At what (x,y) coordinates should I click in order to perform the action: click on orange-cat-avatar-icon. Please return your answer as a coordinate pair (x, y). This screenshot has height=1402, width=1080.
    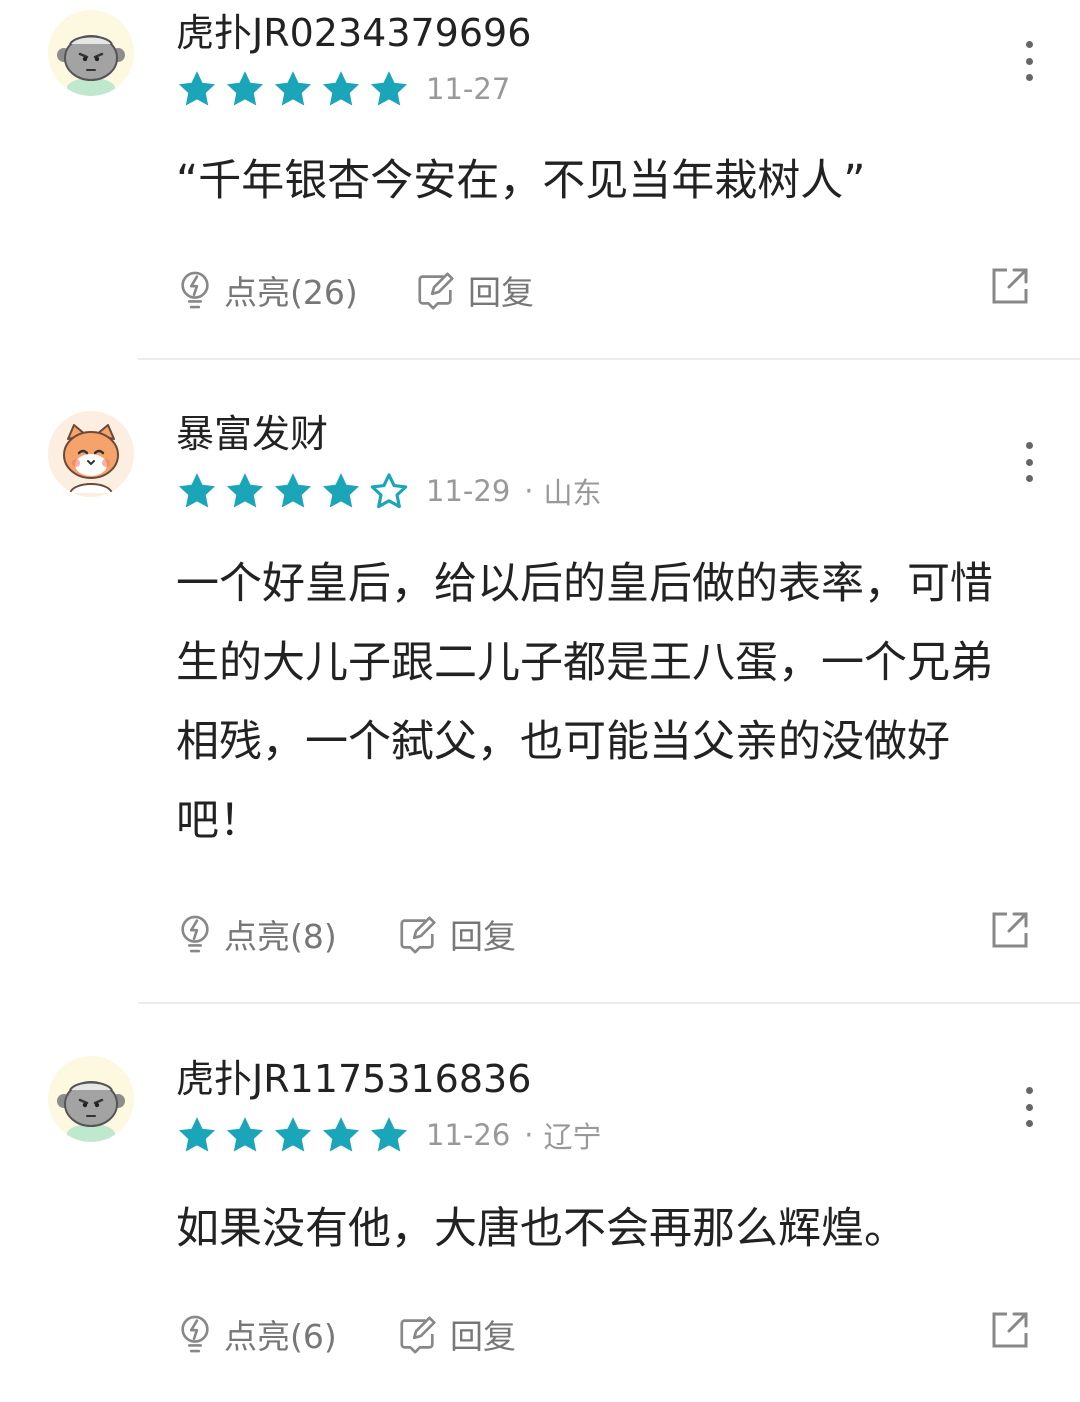
    Looking at the image, I should click on (91, 454).